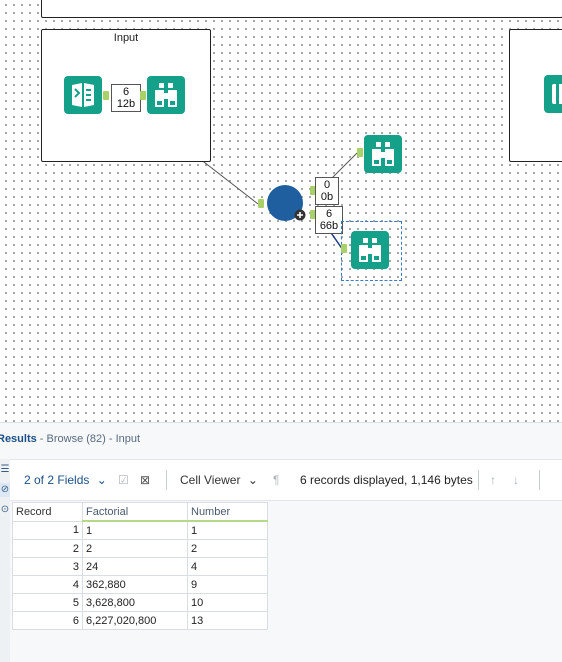 Image resolution: width=562 pixels, height=662 pixels. I want to click on cell-factorial: 6,227,020,800, so click(135, 620).